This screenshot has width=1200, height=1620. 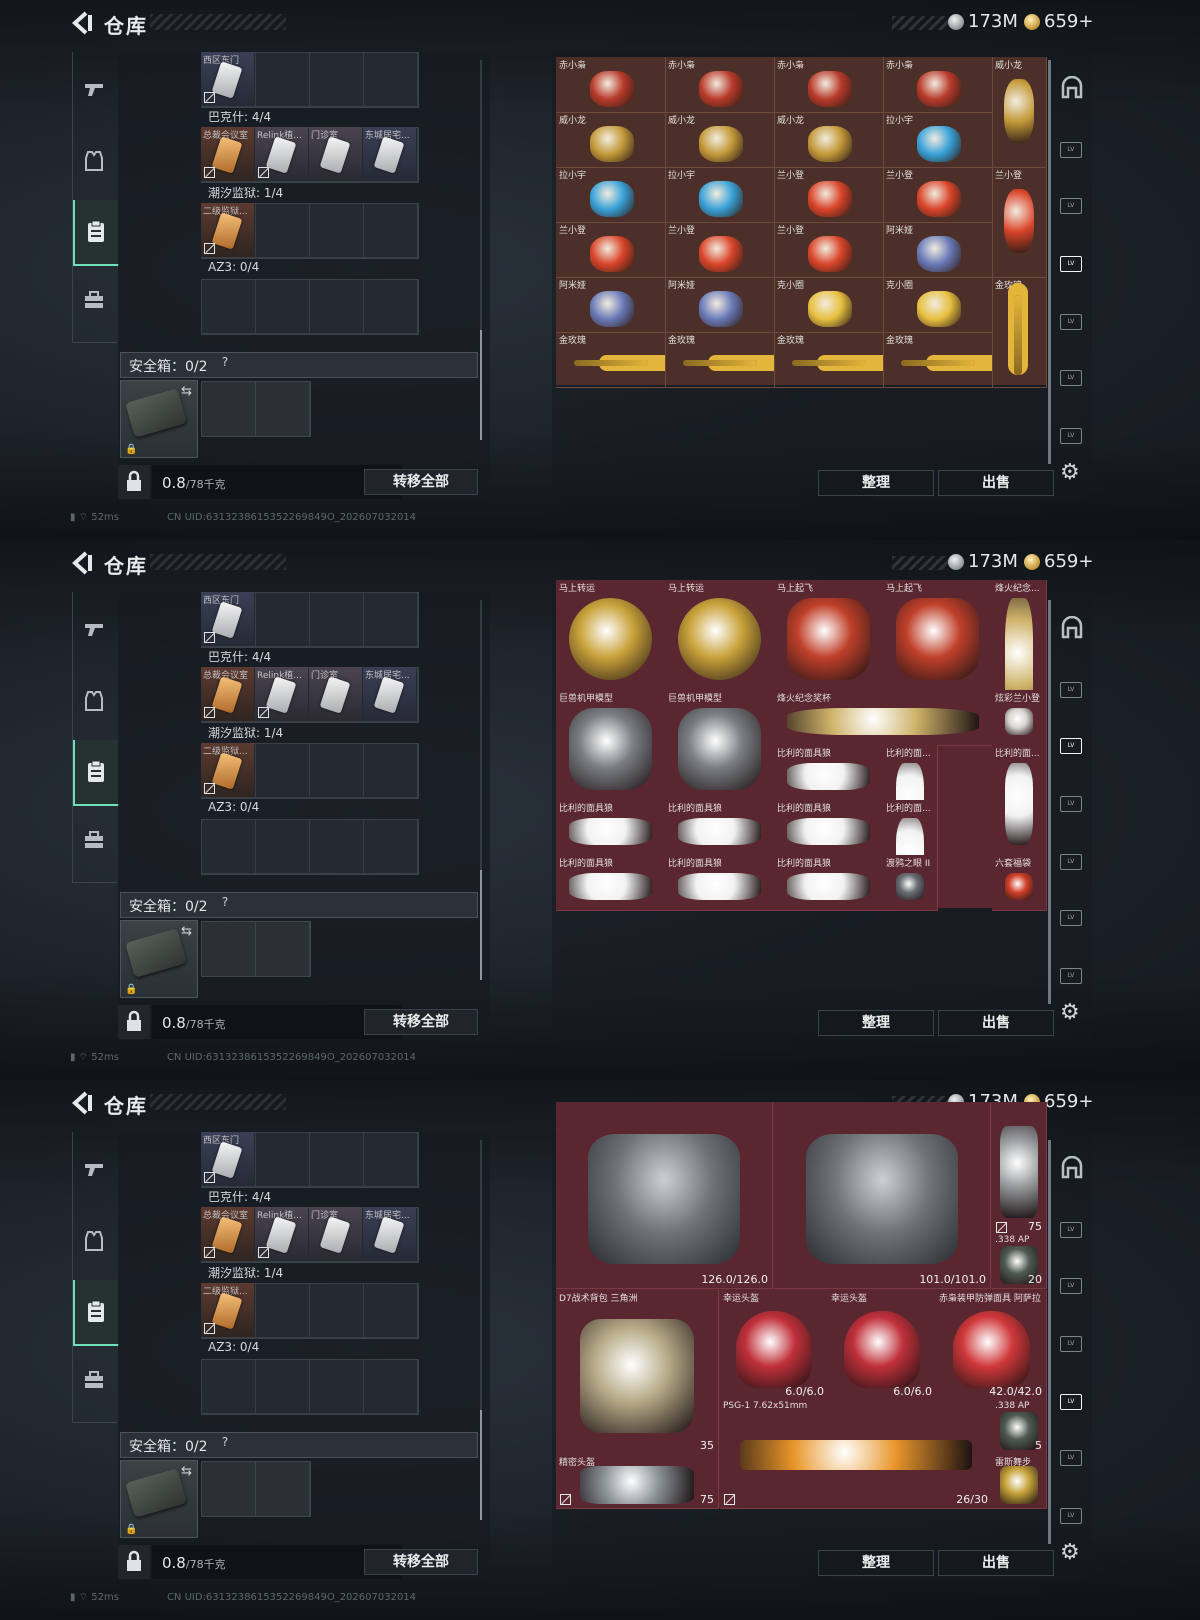 What do you see at coordinates (882, 1195) in the screenshot?
I see `armor-item: 101.0/101.0` at bounding box center [882, 1195].